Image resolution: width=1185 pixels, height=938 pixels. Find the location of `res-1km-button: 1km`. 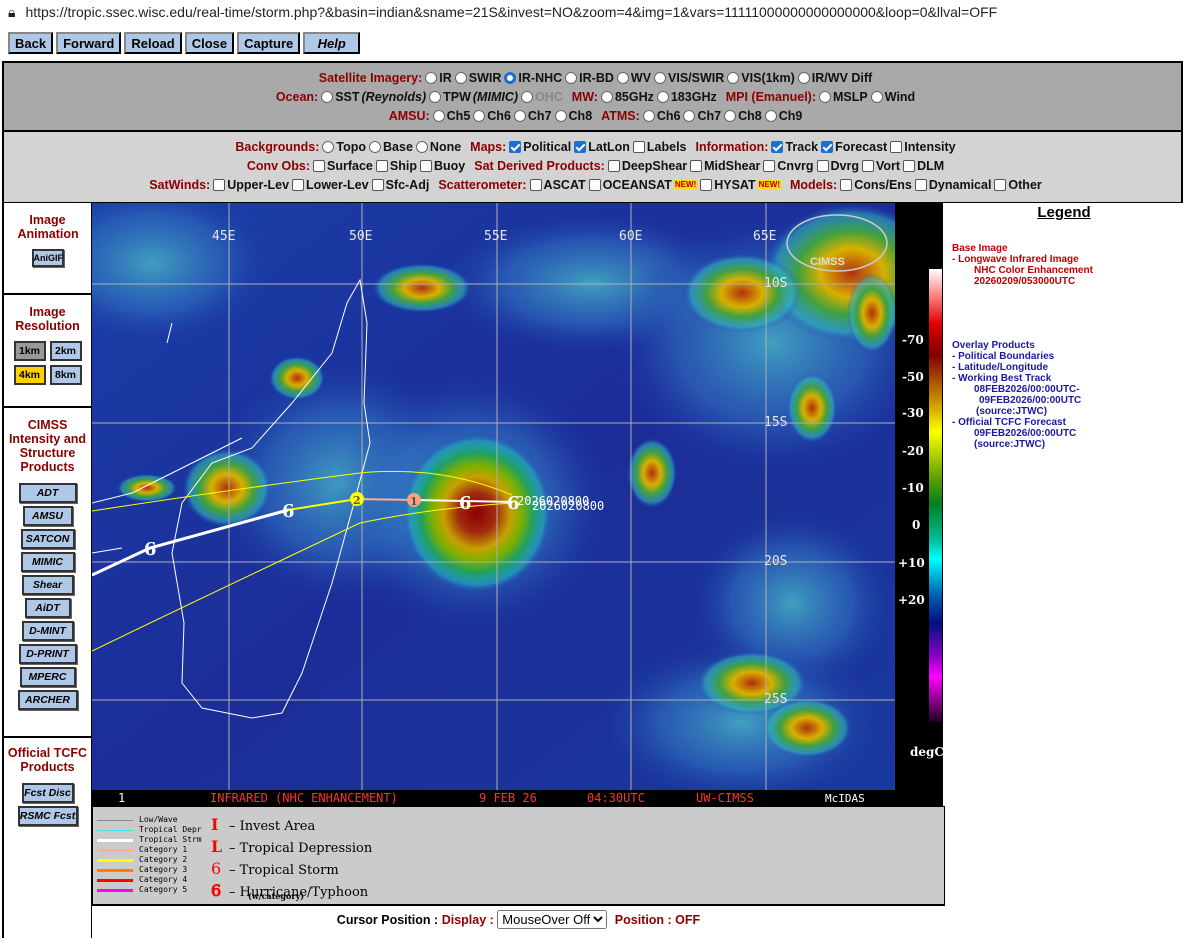

res-1km-button: 1km is located at coordinates (29, 351).